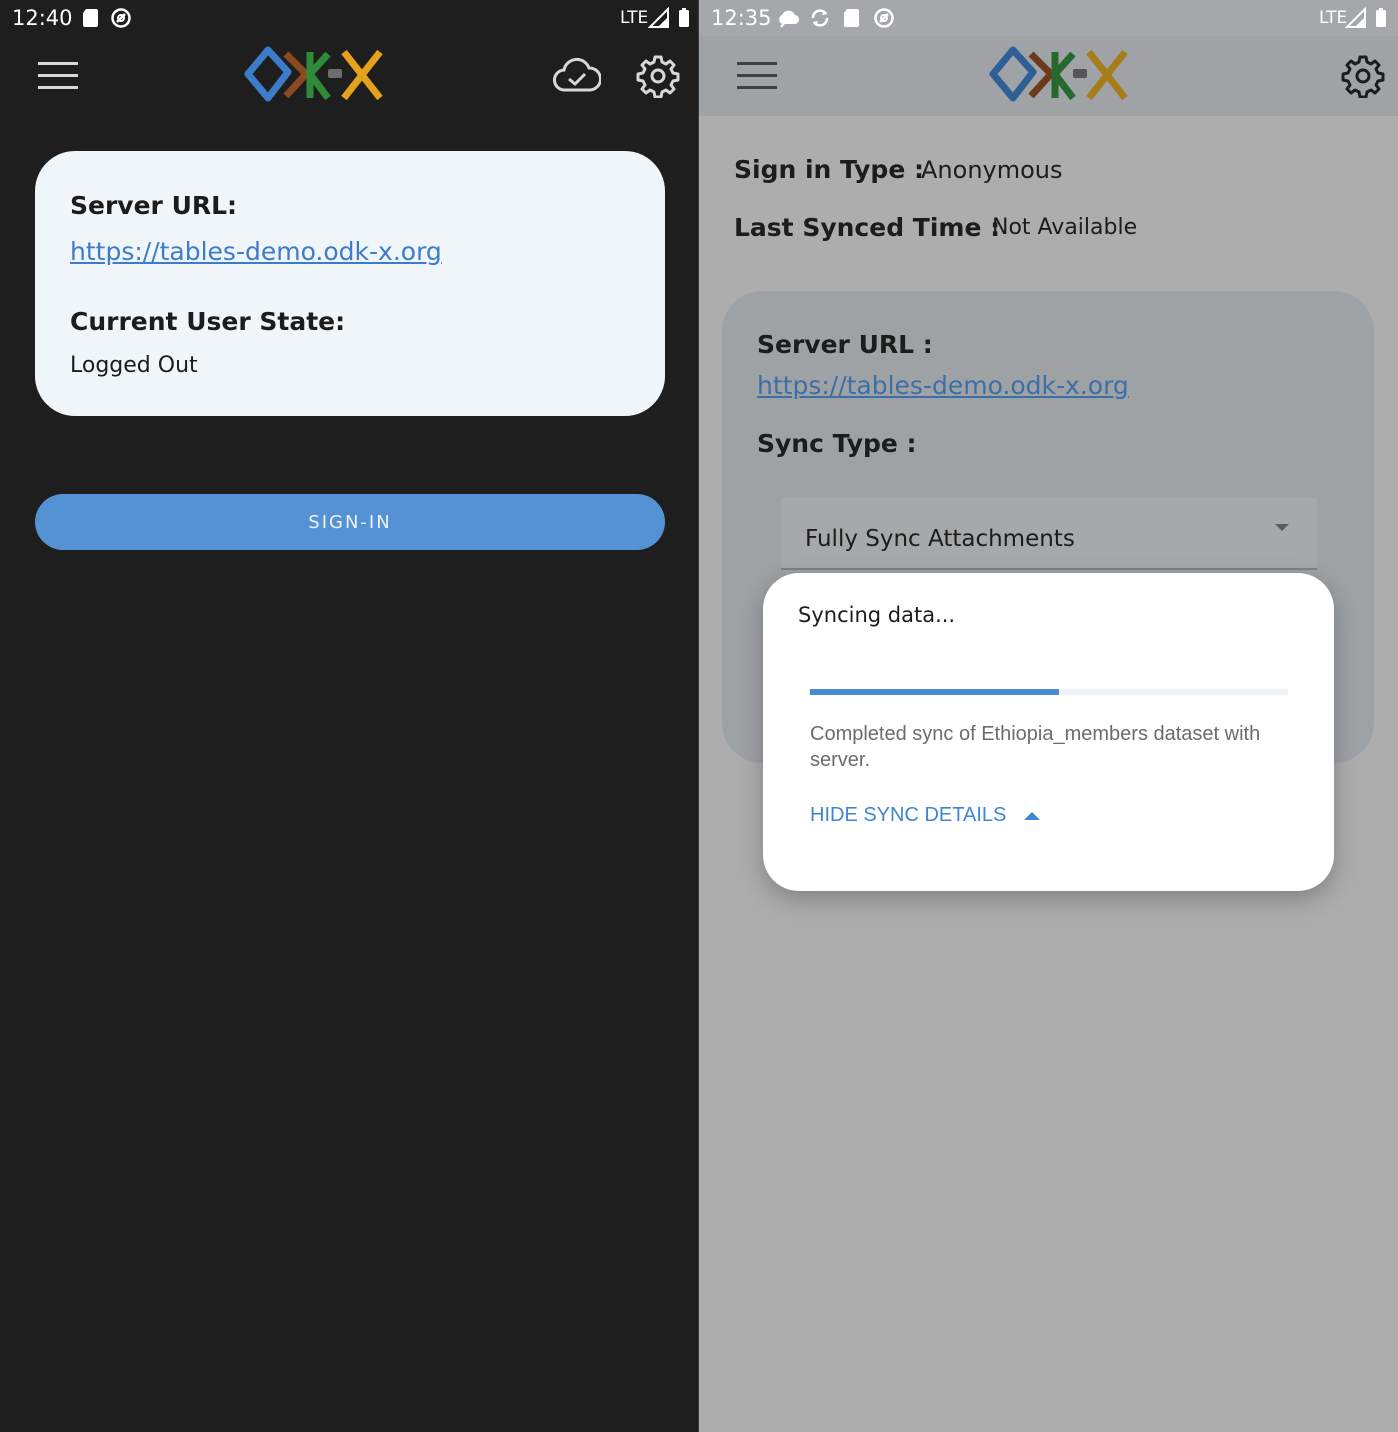 This screenshot has height=1432, width=1398. I want to click on sign-in-type-label: Sign in Type :, so click(829, 169).